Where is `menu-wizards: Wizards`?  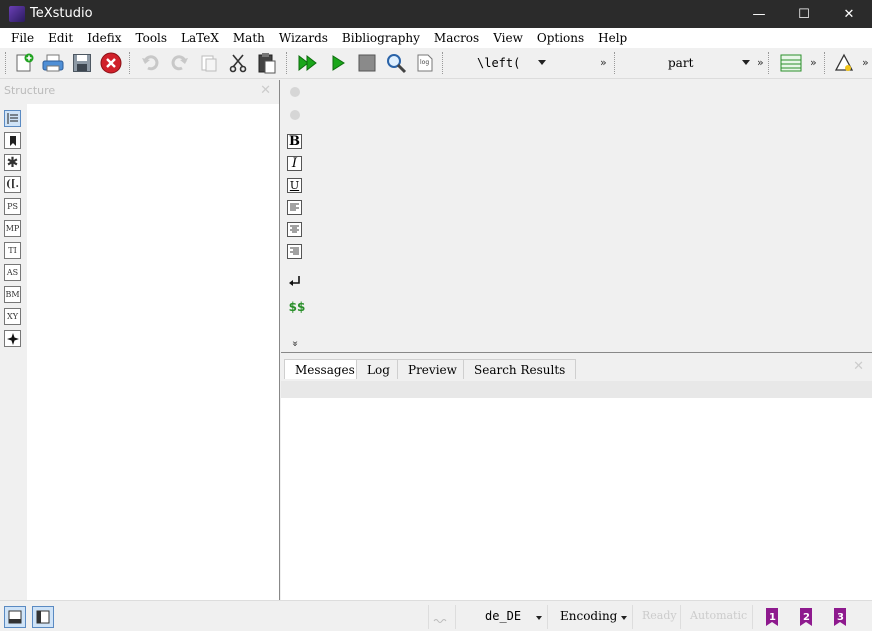
menu-wizards: Wizards is located at coordinates (303, 38).